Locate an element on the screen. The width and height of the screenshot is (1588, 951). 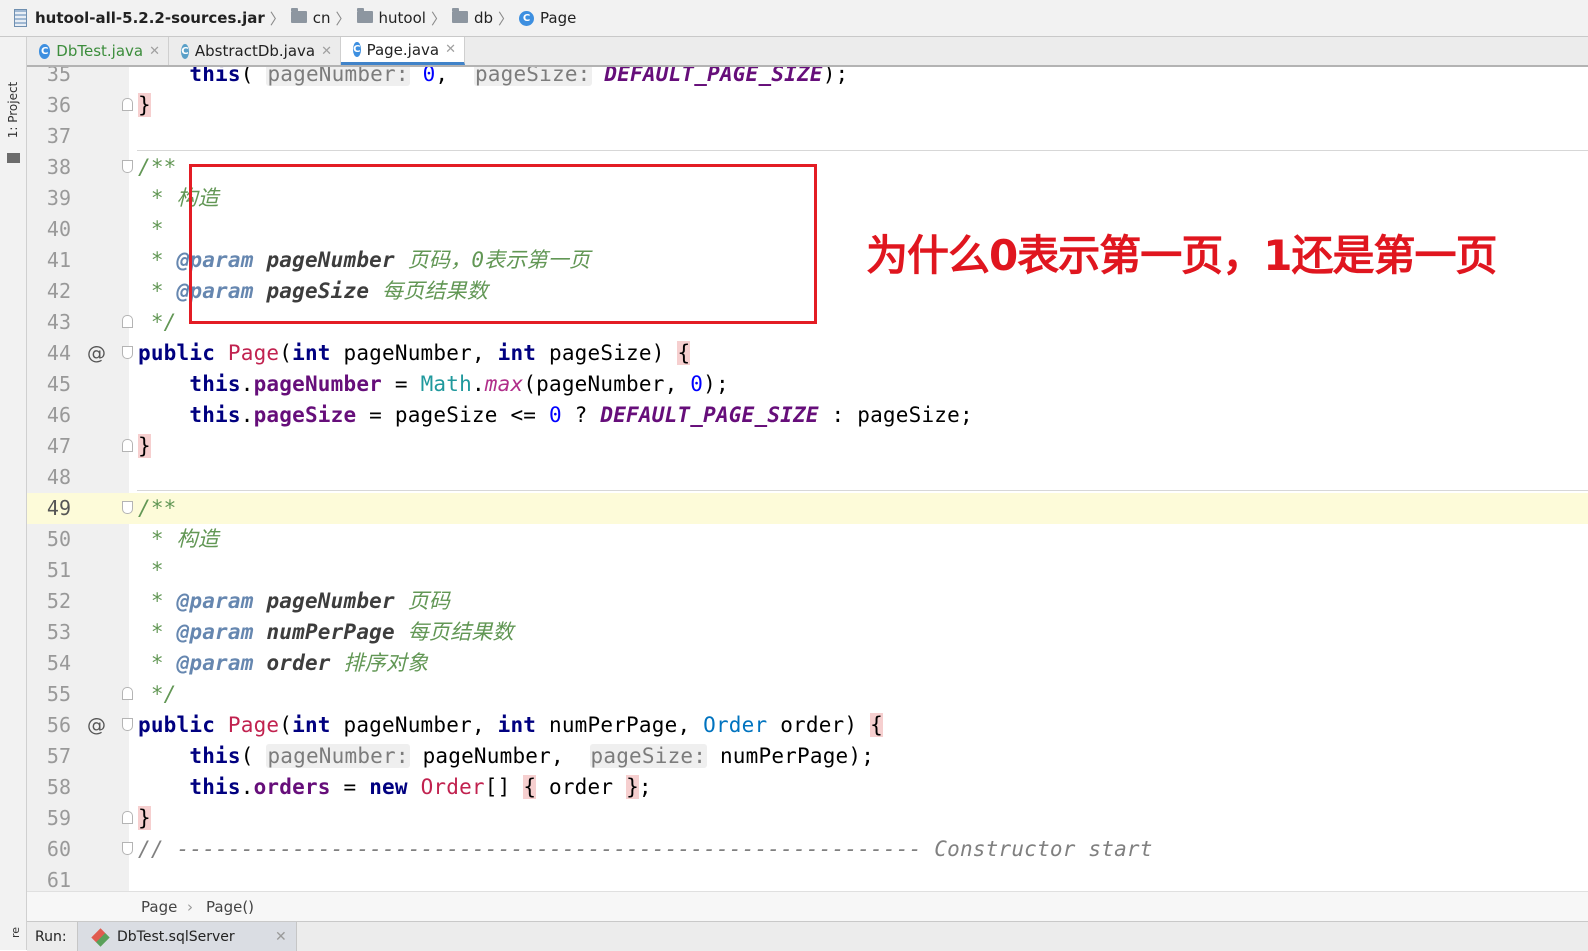
nav-crumb-label: Page is located at coordinates (558, 18).